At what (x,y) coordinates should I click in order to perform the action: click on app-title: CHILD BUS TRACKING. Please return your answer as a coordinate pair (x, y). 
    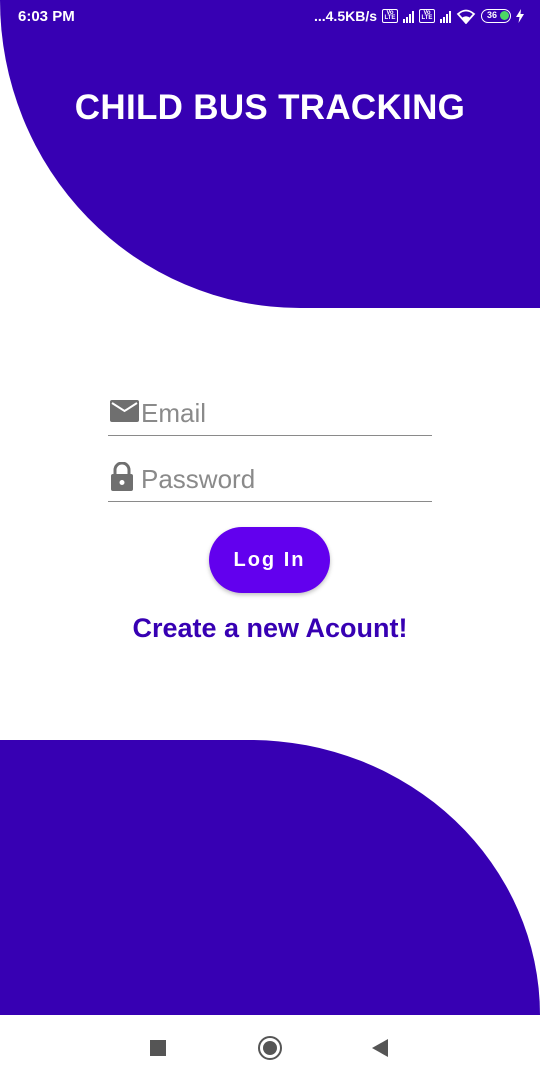
    Looking at the image, I should click on (270, 107).